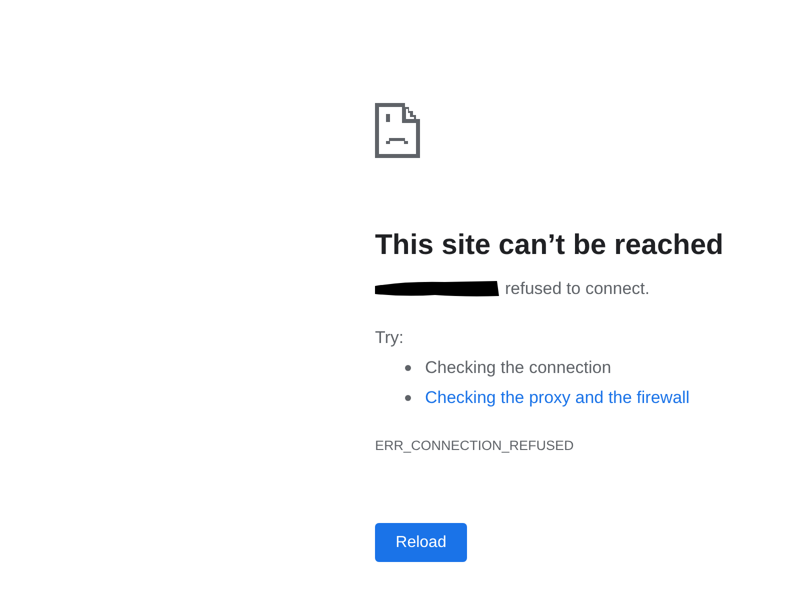  What do you see at coordinates (549, 245) in the screenshot?
I see `error-heading: This site can’t be reached` at bounding box center [549, 245].